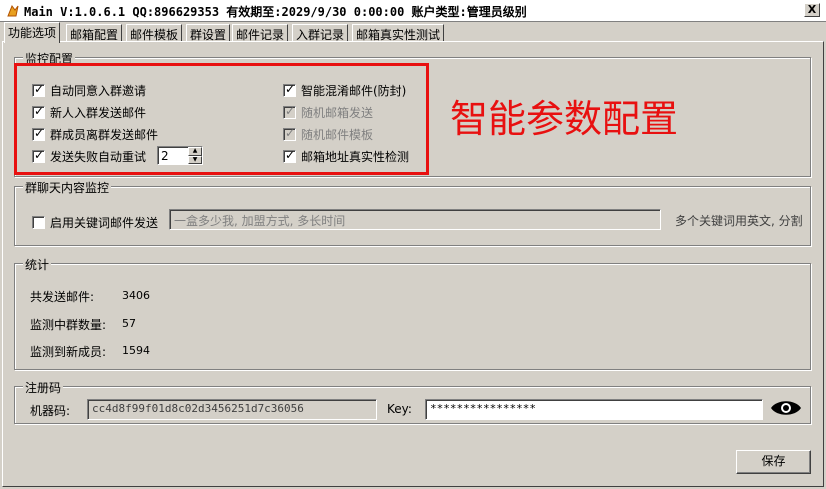 The height and width of the screenshot is (489, 826). What do you see at coordinates (62, 297) in the screenshot?
I see `sent-label: 共发送邮件:` at bounding box center [62, 297].